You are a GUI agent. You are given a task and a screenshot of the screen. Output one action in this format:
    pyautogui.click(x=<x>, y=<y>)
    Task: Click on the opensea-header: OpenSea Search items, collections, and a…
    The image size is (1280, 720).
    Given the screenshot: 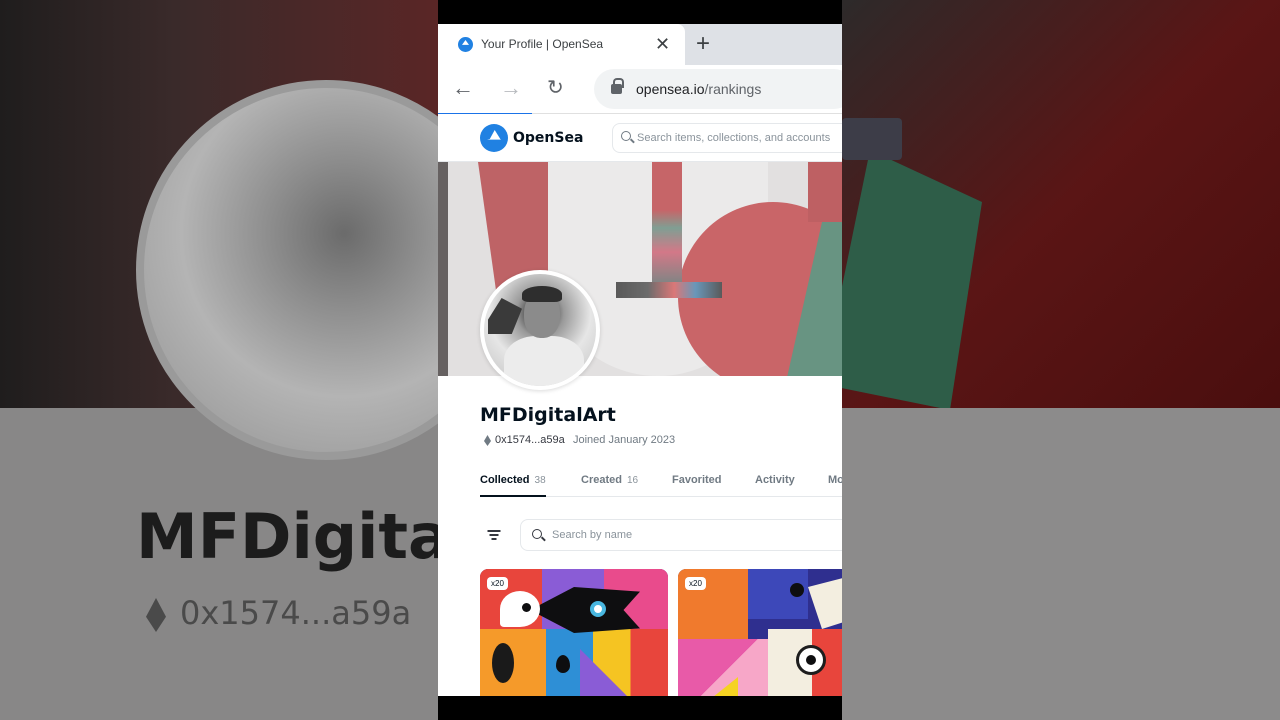 What is the action you would take?
    pyautogui.click(x=640, y=138)
    